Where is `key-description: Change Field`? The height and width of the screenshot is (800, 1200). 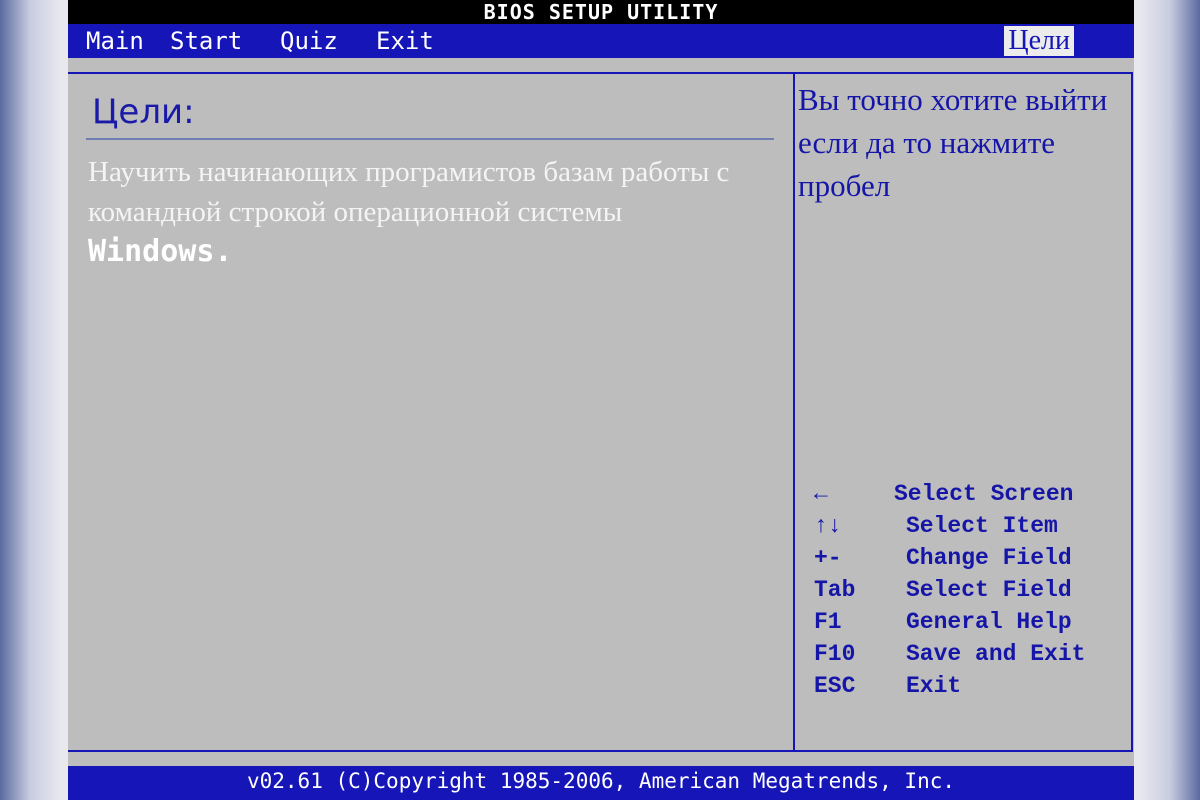
key-description: Change Field is located at coordinates (989, 558).